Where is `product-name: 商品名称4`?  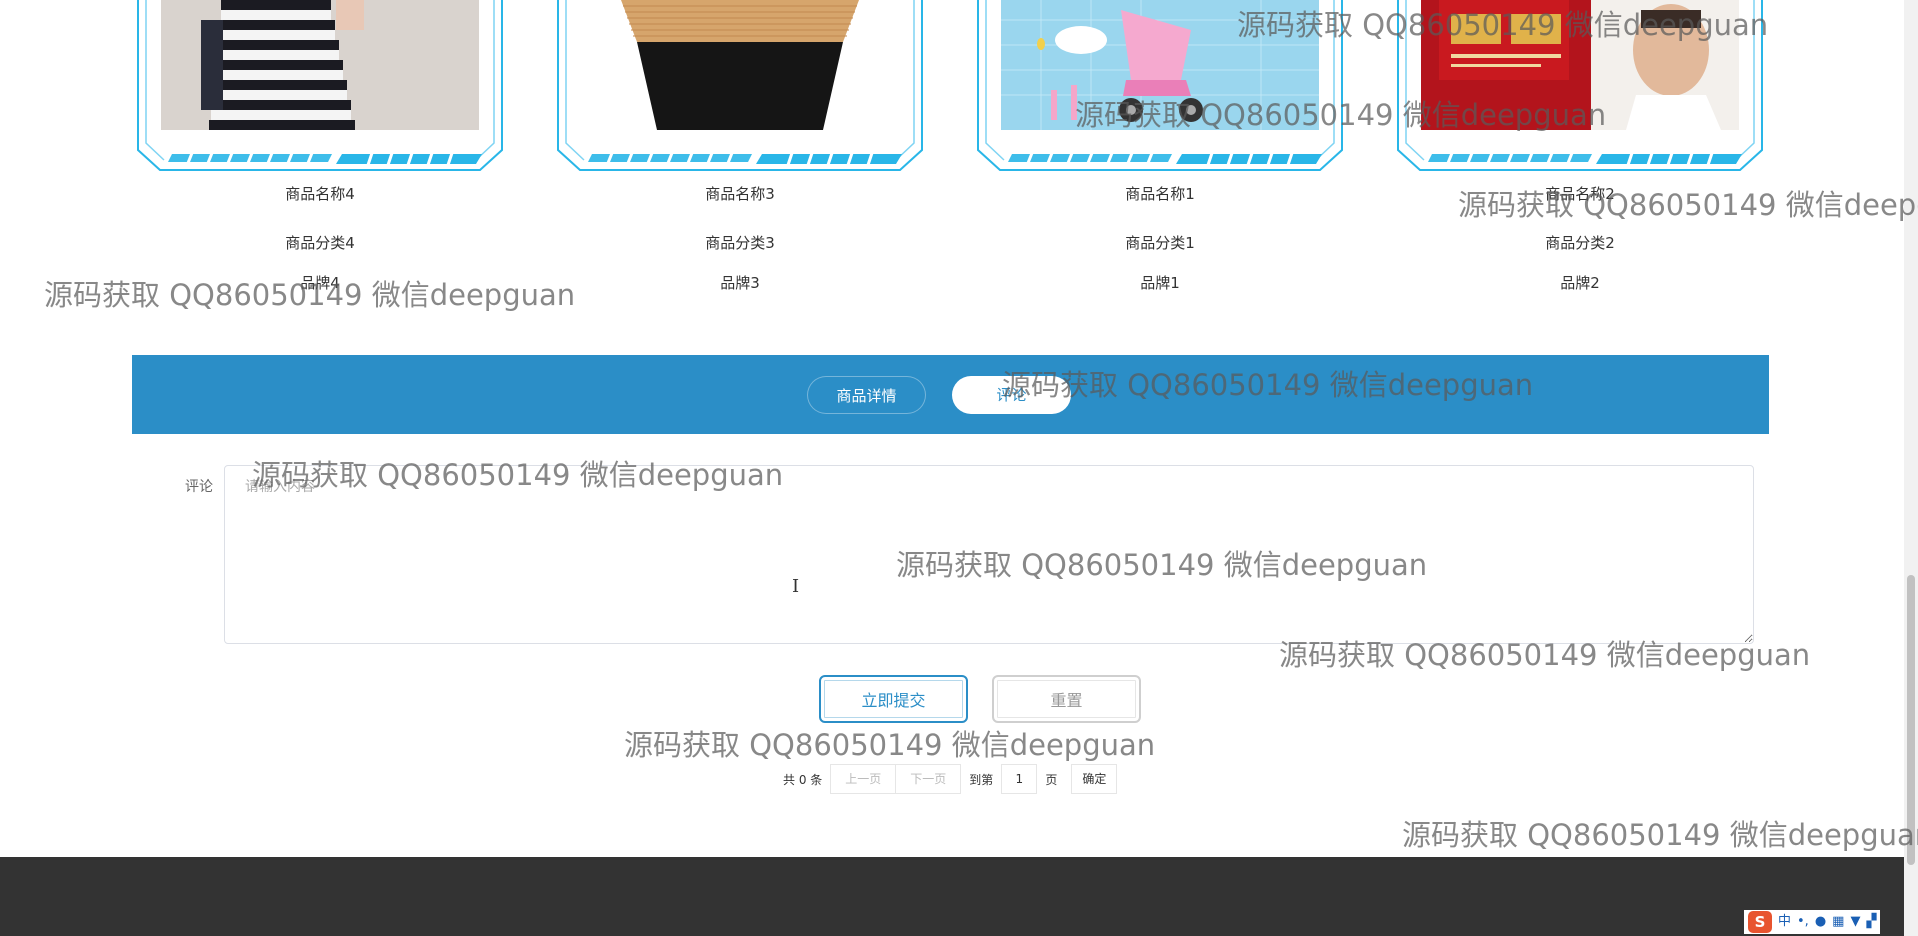 product-name: 商品名称4 is located at coordinates (320, 194).